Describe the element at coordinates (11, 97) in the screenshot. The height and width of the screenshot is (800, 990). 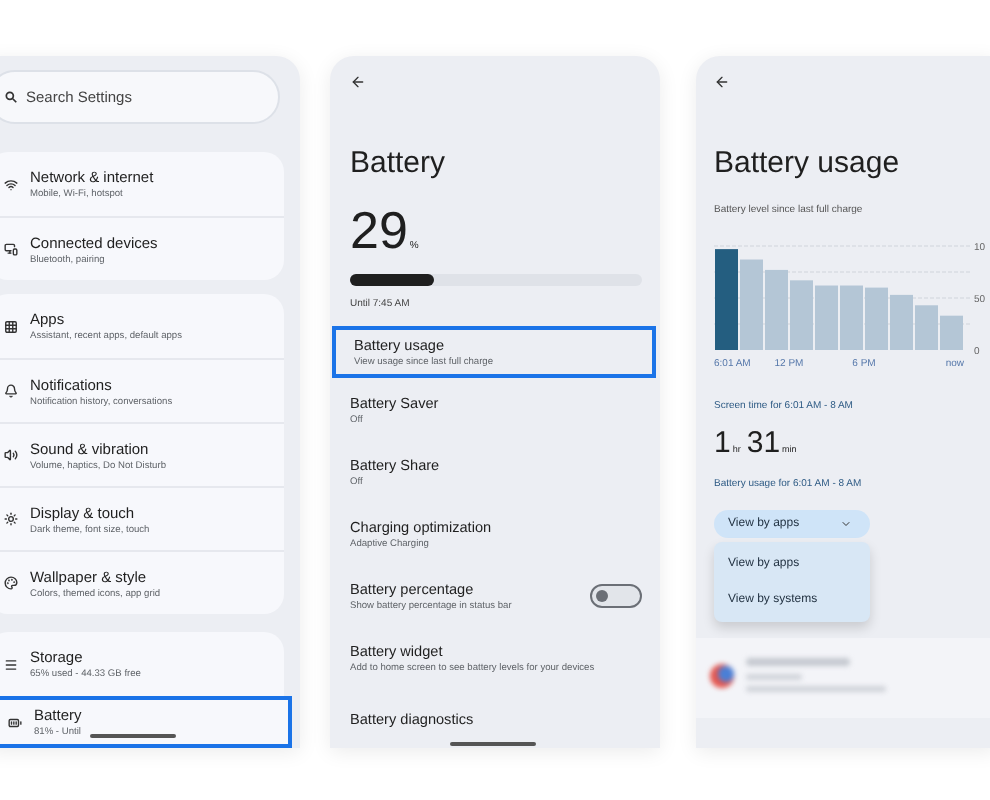
I see `search-icon` at that location.